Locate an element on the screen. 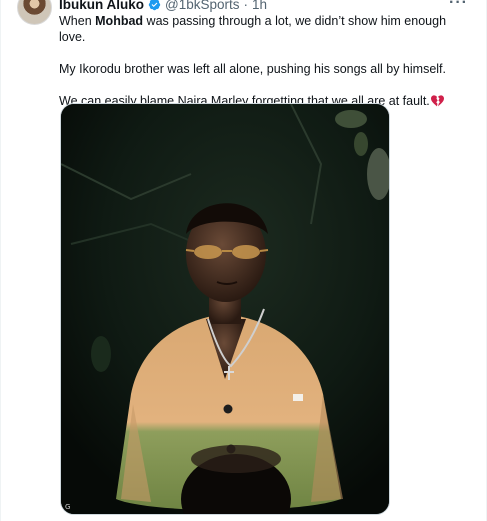 The width and height of the screenshot is (487, 521). author-name: Ibukun Aluko is located at coordinates (101, 6).